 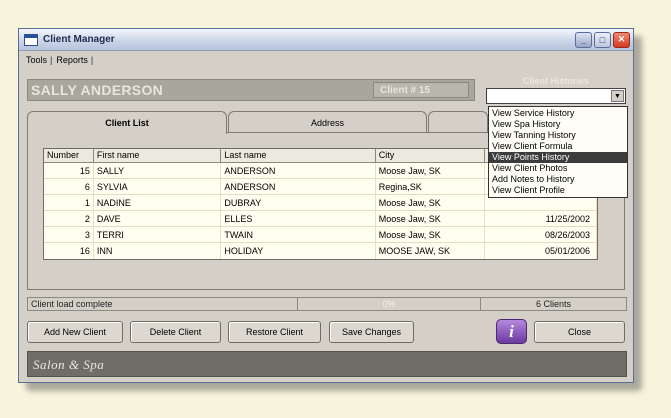 I want to click on tab-hidden, so click(x=458, y=122).